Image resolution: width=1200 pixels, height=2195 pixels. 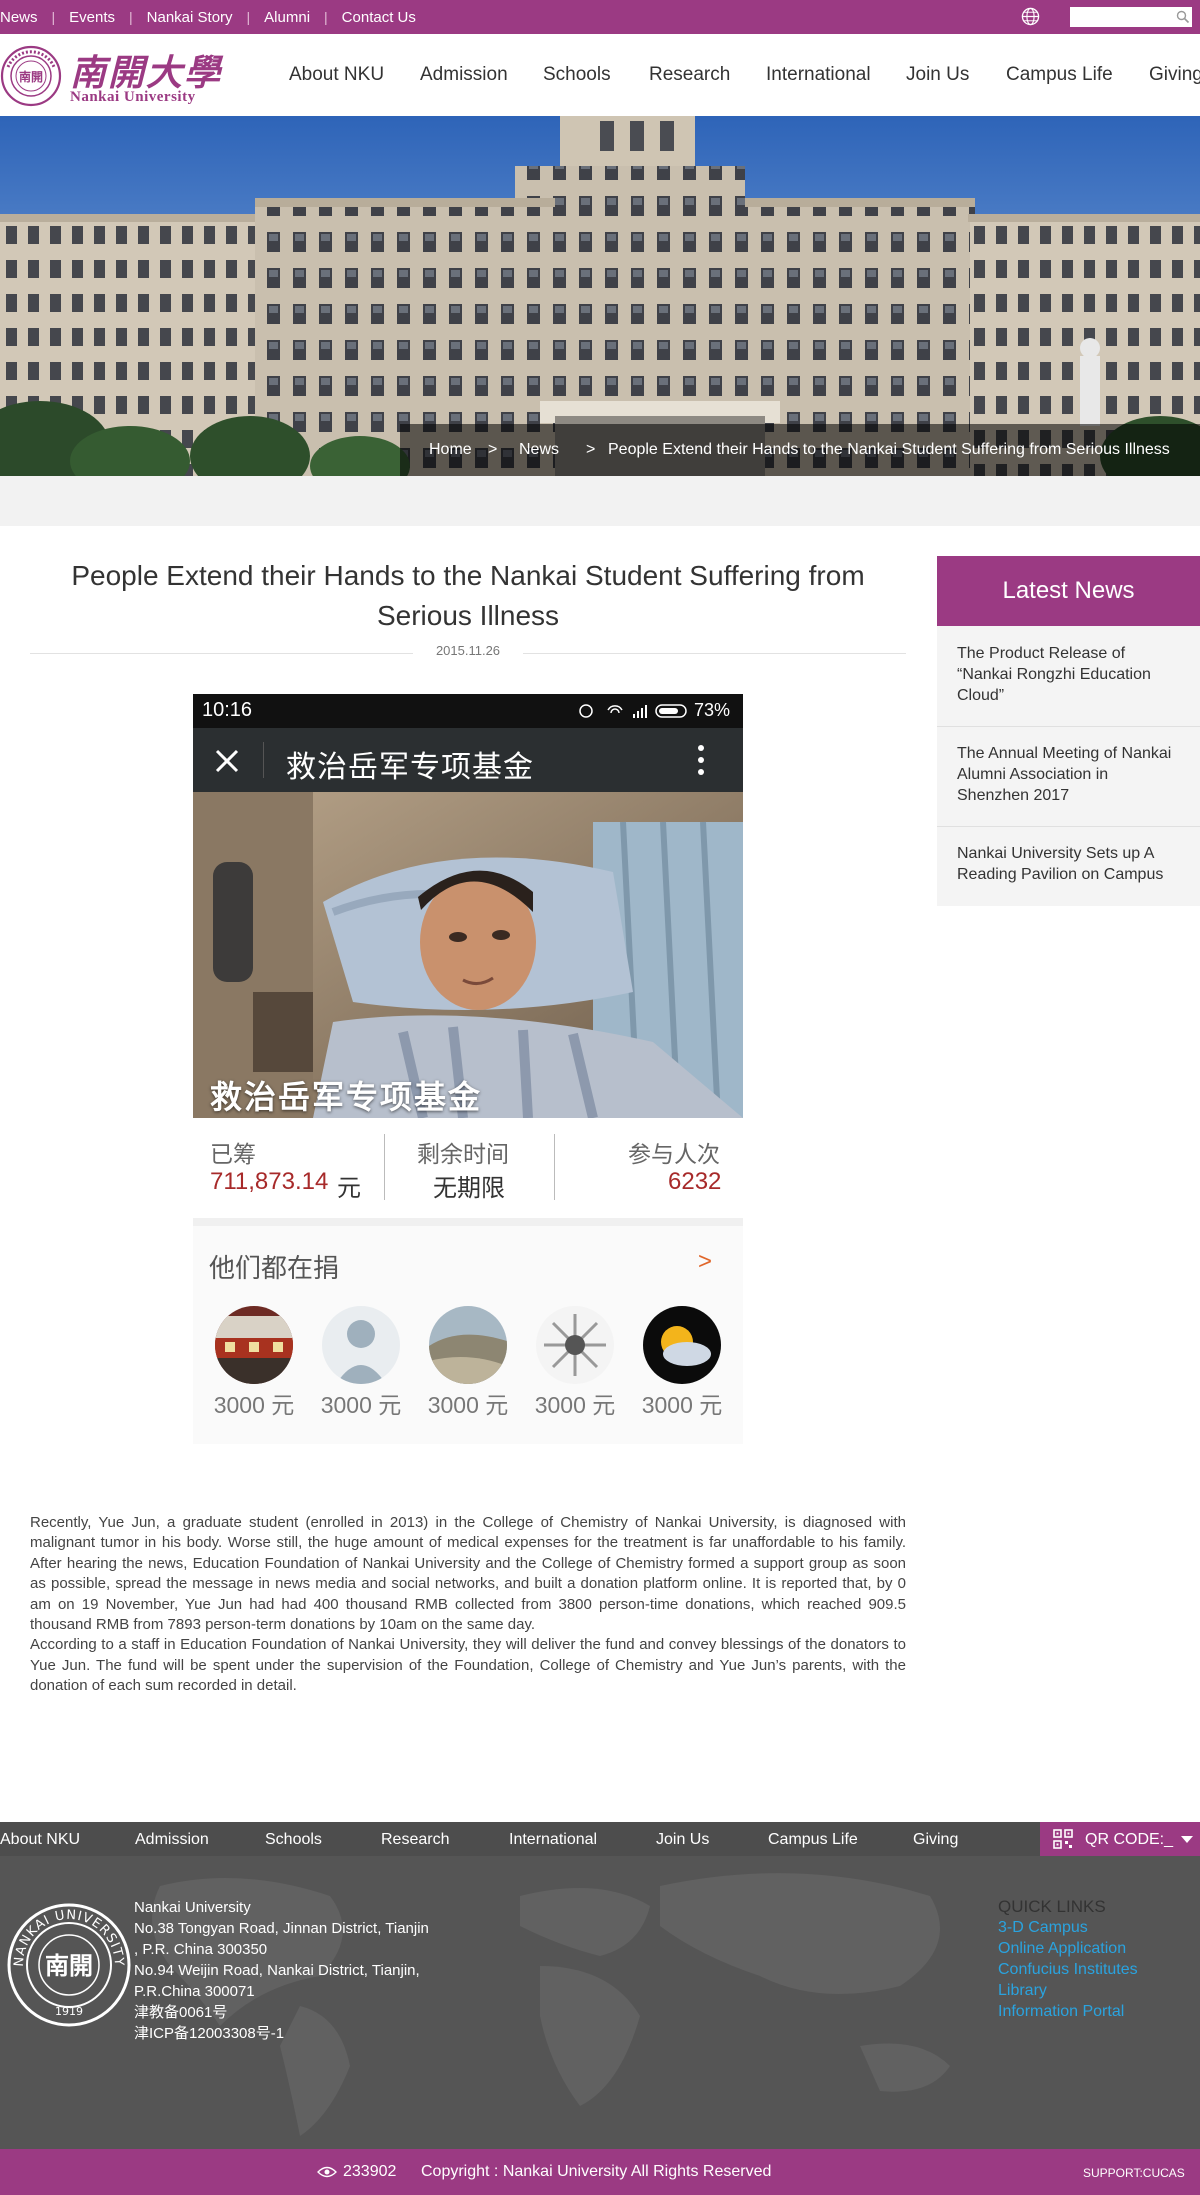 What do you see at coordinates (682, 1840) in the screenshot?
I see `footer-nav-join-us: Join Us` at bounding box center [682, 1840].